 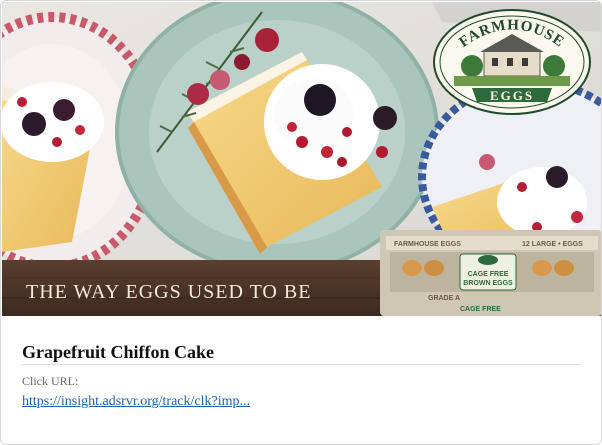 What do you see at coordinates (488, 283) in the screenshot?
I see `carton-label-line-2: BROWN EGGS` at bounding box center [488, 283].